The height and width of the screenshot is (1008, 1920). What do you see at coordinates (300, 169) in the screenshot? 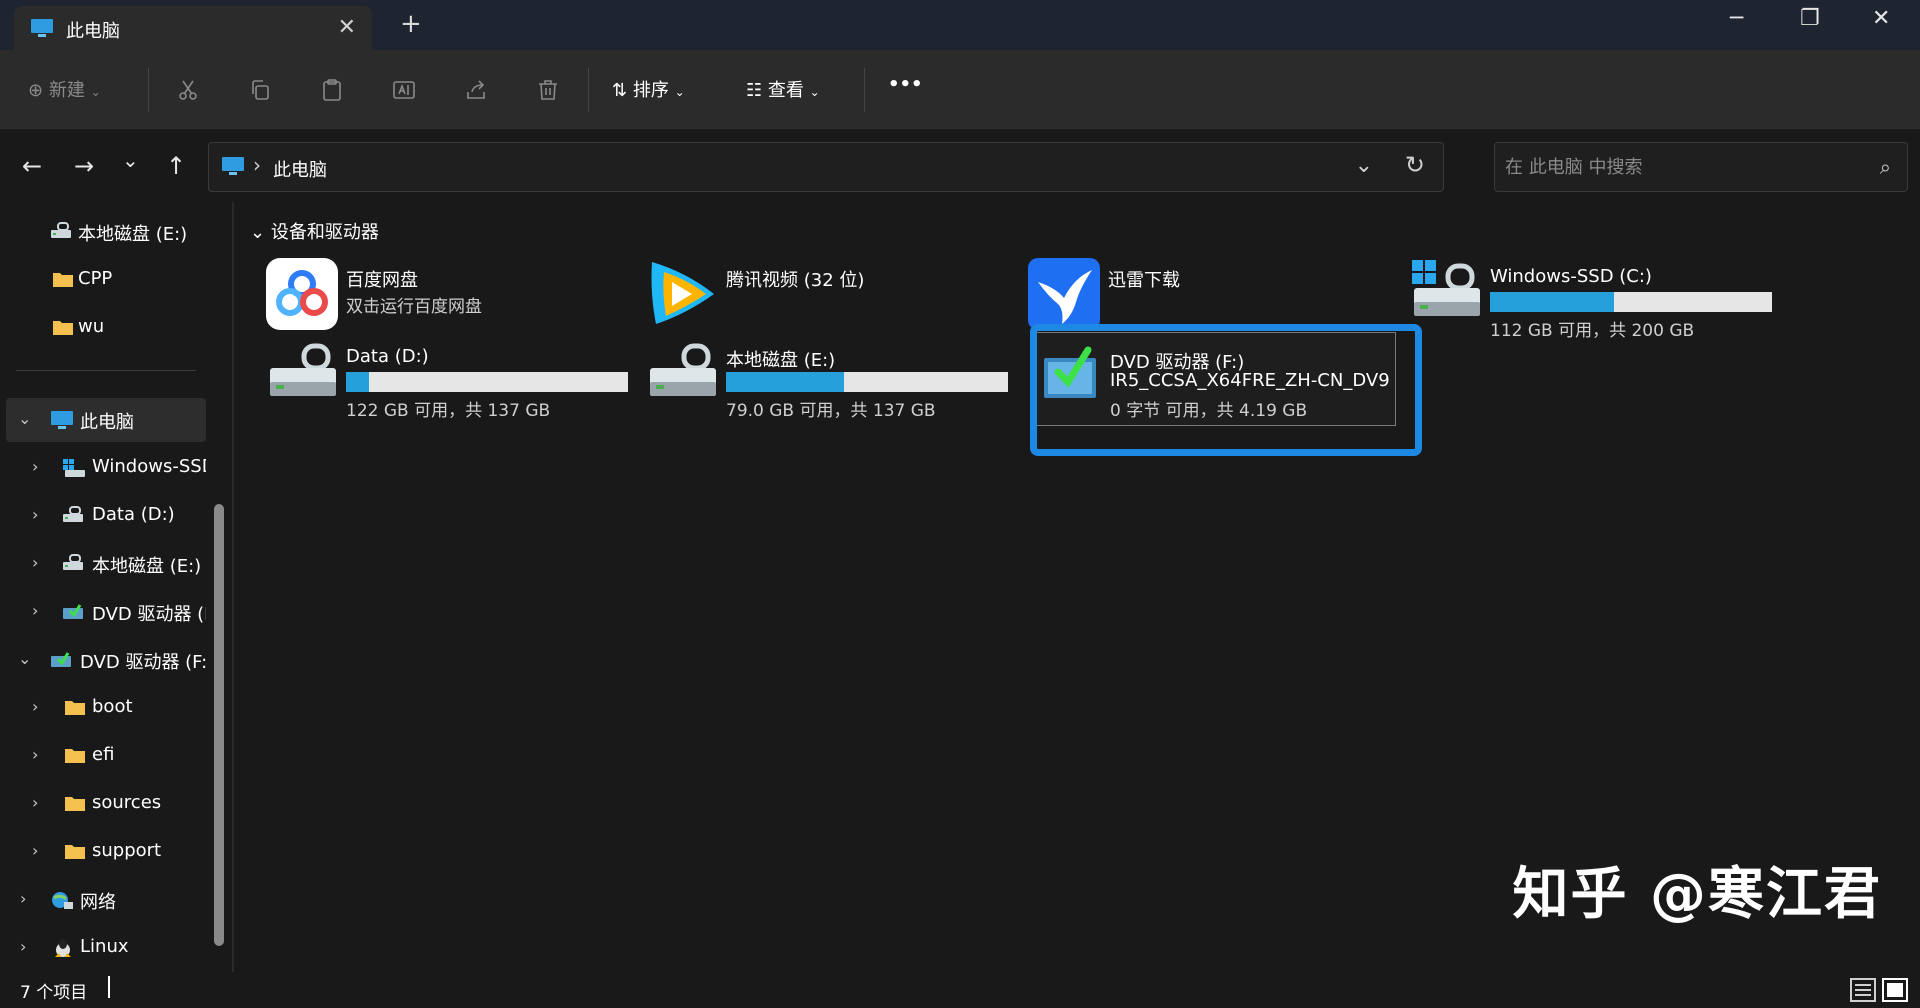
I see `breadcrumb-this-pc: 此电脑` at bounding box center [300, 169].